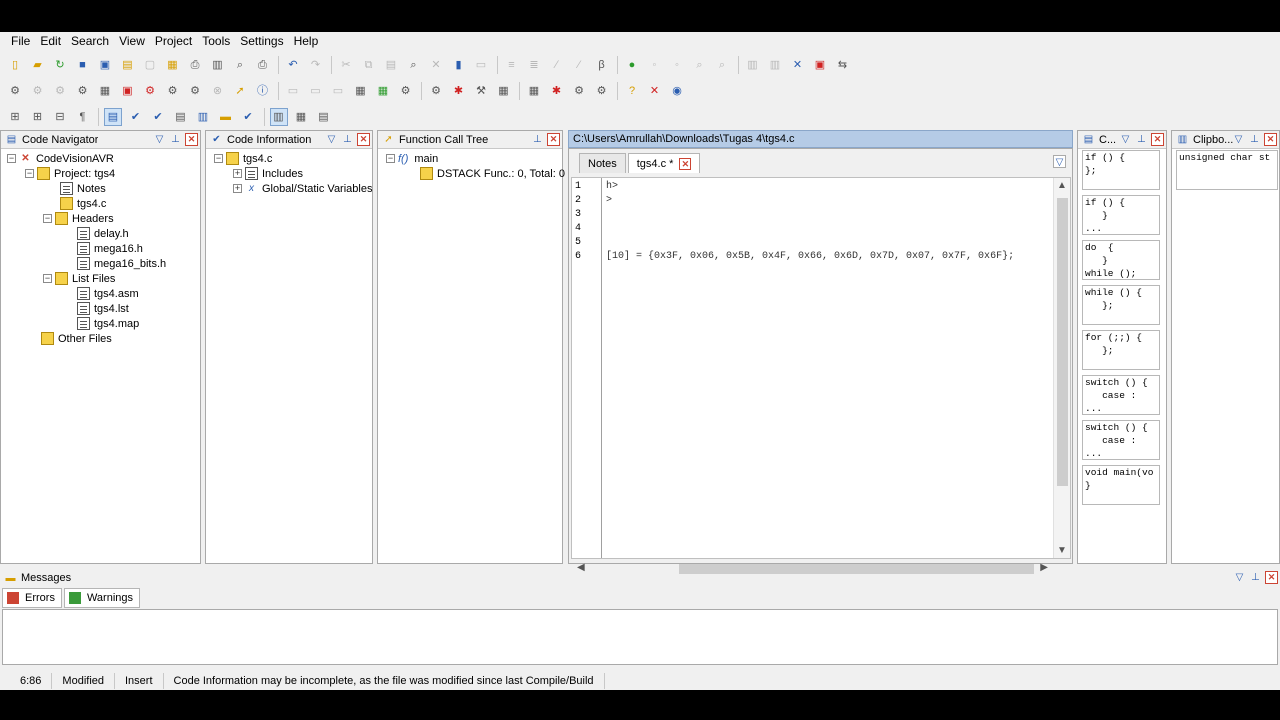 The image size is (1280, 720). What do you see at coordinates (150, 91) in the screenshot?
I see `fuse-icon: ⚙` at bounding box center [150, 91].